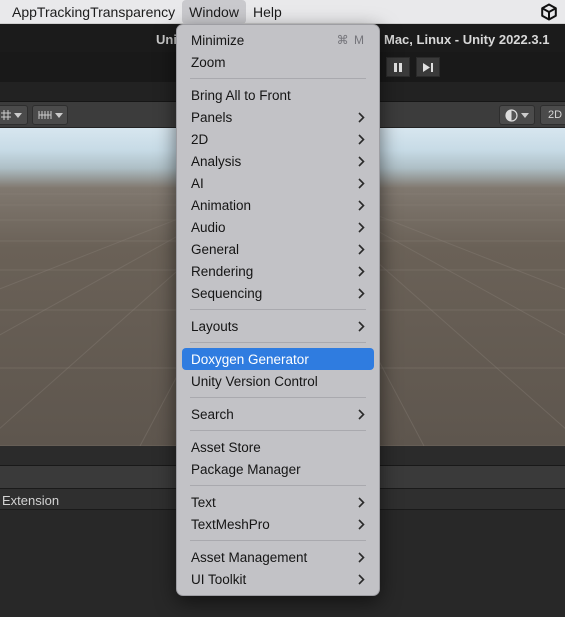 Image resolution: width=565 pixels, height=617 pixels. Describe the element at coordinates (467, 39) in the screenshot. I see `window-title: Mac, Linux - Unity 2022.3.1` at that location.